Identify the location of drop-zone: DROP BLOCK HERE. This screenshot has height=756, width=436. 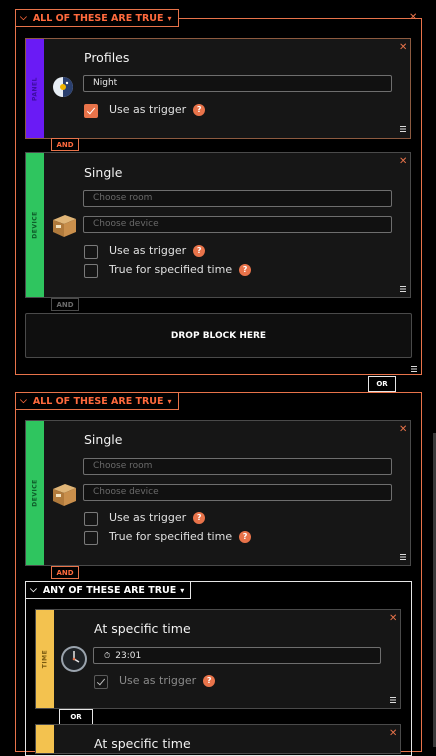
(218, 335).